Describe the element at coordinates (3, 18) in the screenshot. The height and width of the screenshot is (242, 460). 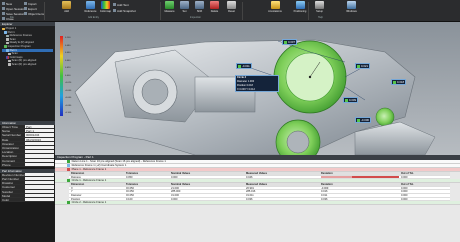
I see `close-icon` at that location.